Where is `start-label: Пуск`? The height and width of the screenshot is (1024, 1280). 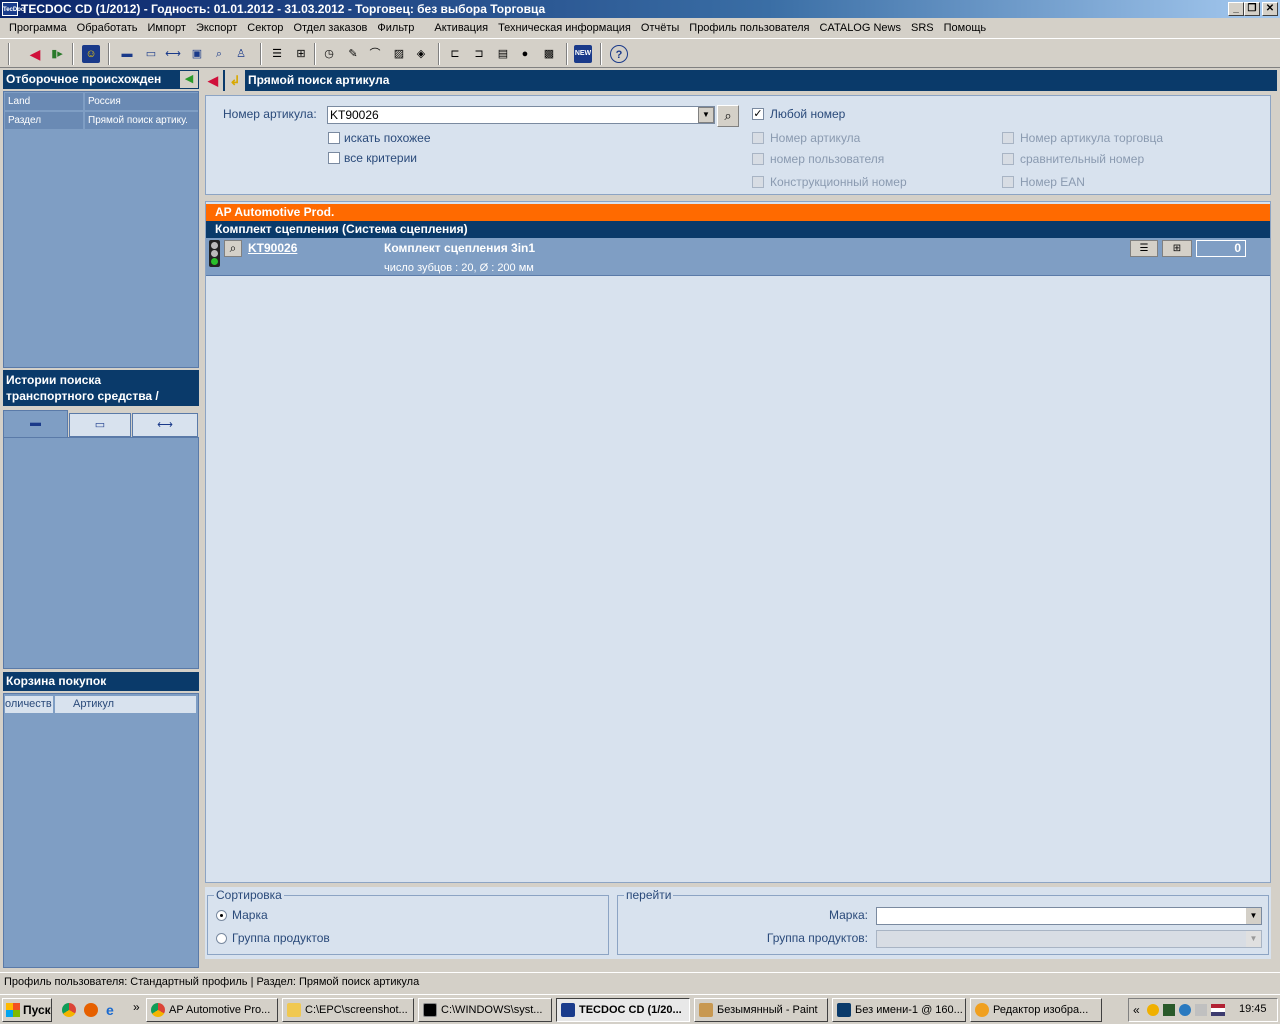
start-label: Пуск is located at coordinates (37, 1010).